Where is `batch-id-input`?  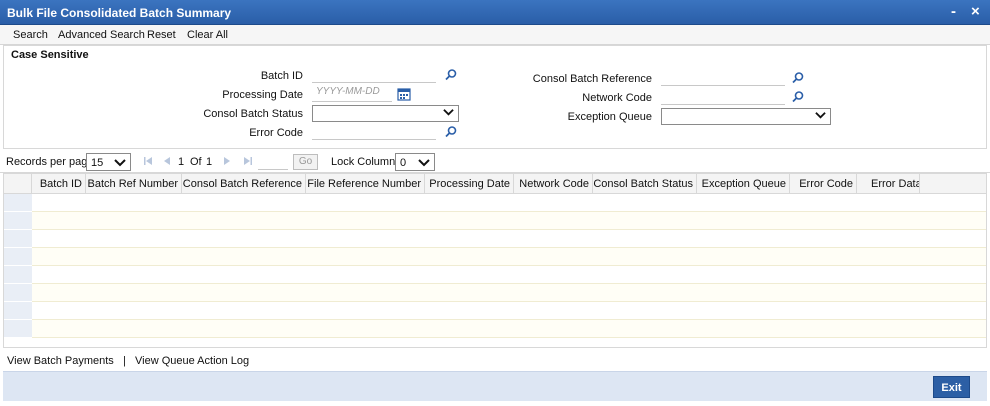 batch-id-input is located at coordinates (374, 75).